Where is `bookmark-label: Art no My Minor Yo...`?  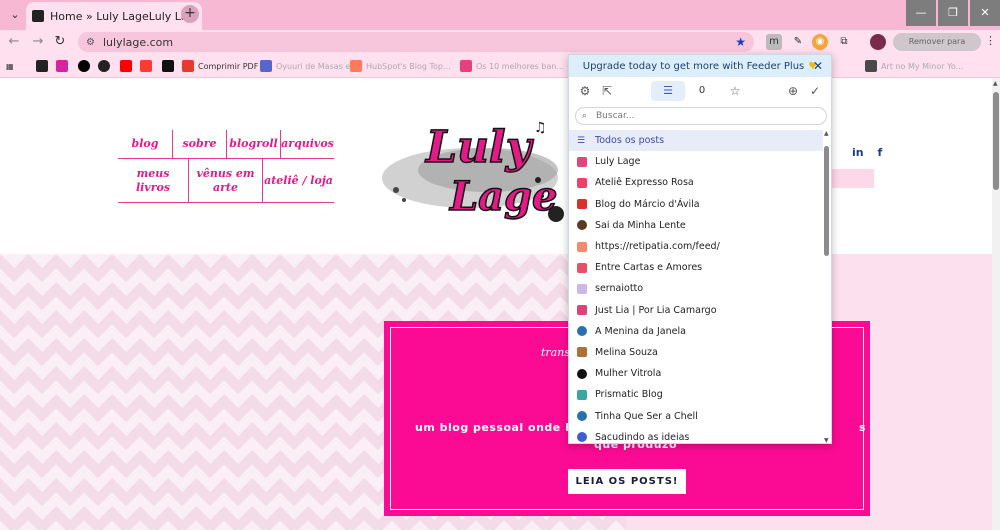
bookmark-label: Art no My Minor Yo... is located at coordinates (922, 66).